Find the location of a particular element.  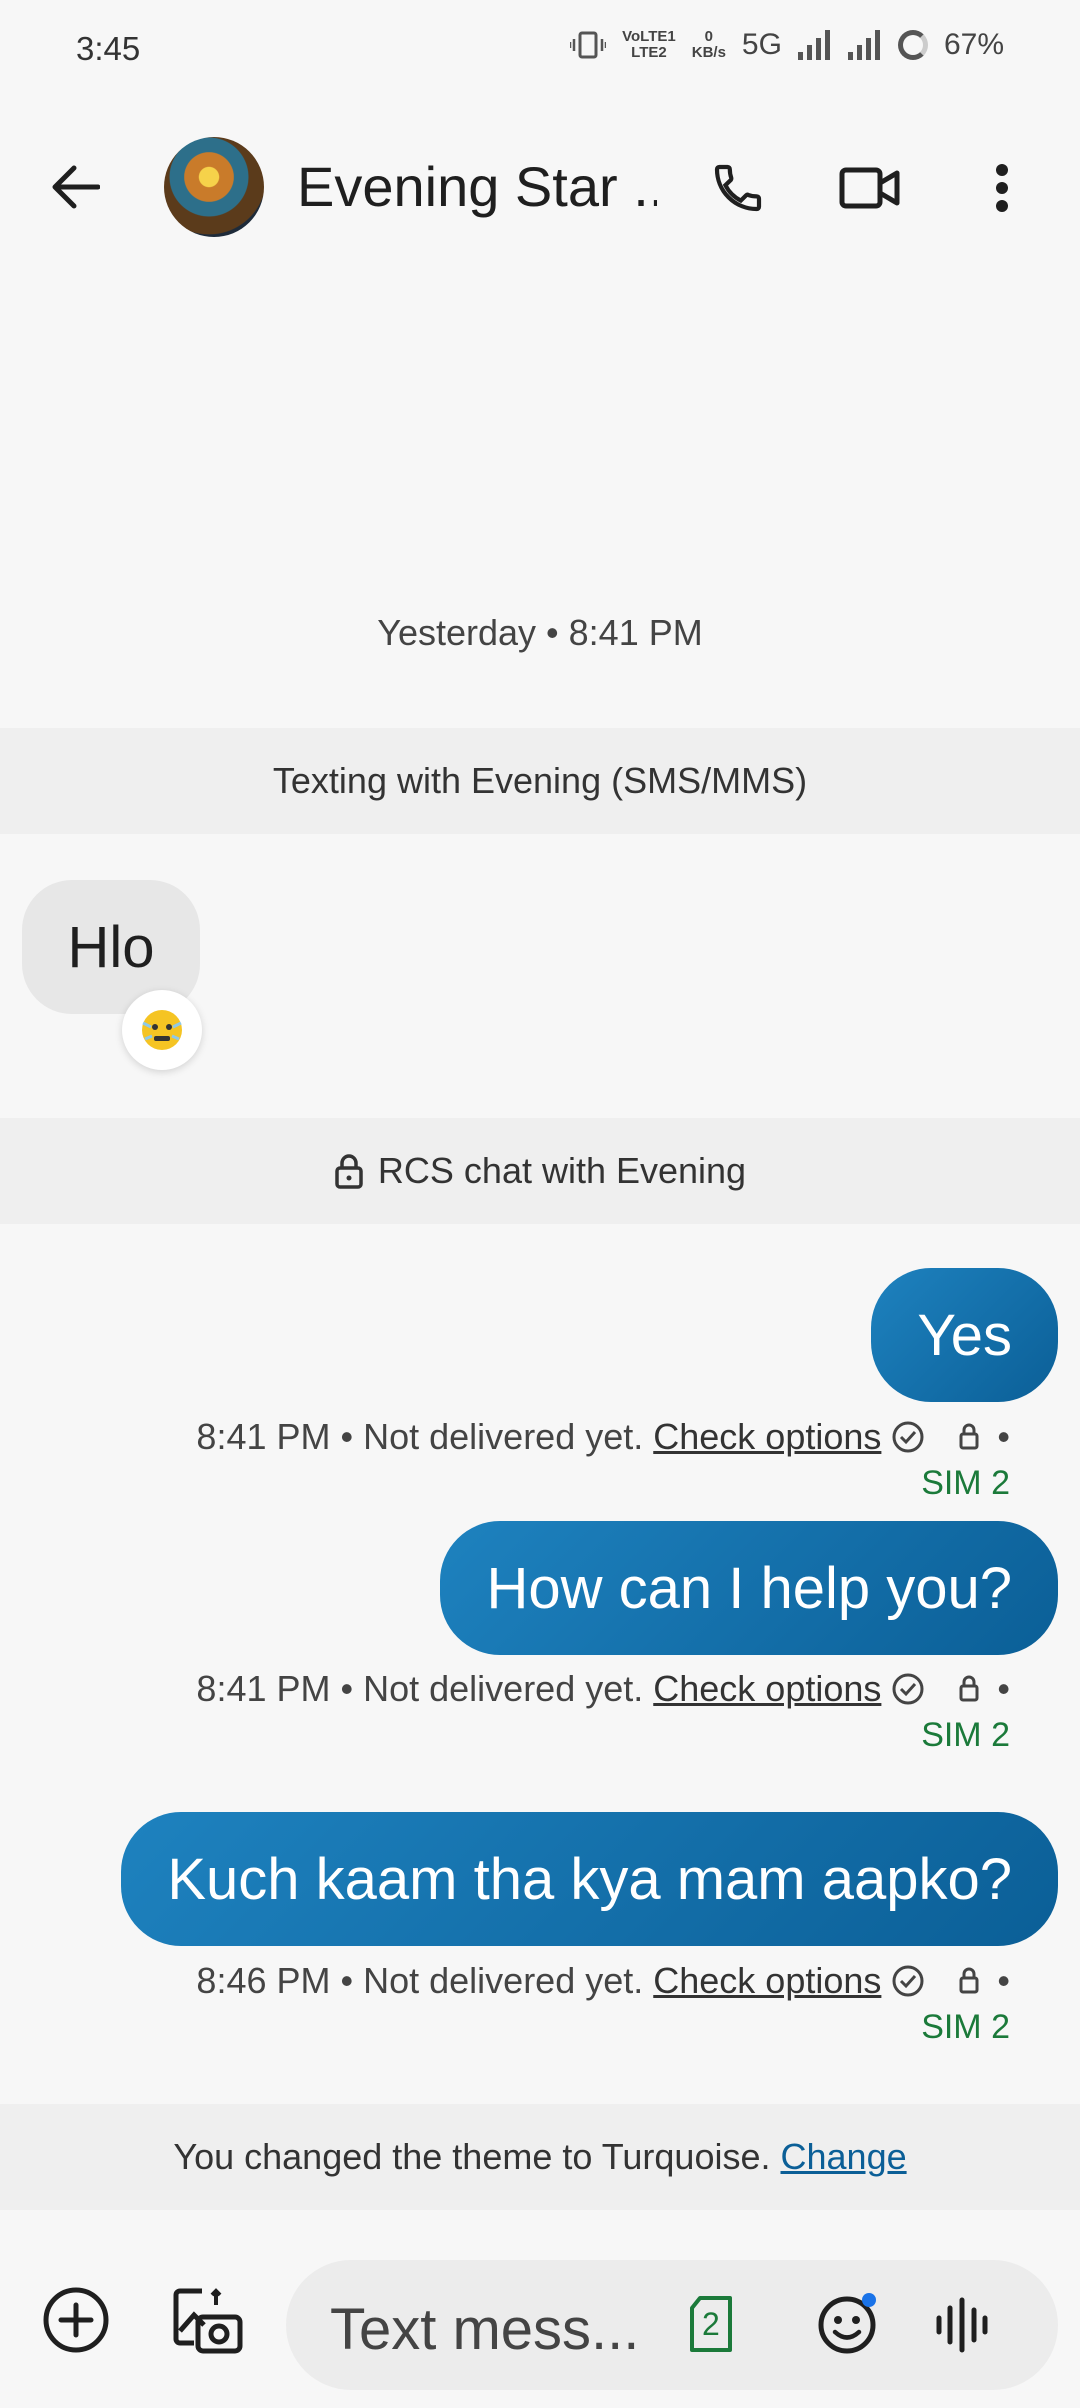

signal-icon is located at coordinates (813, 45).